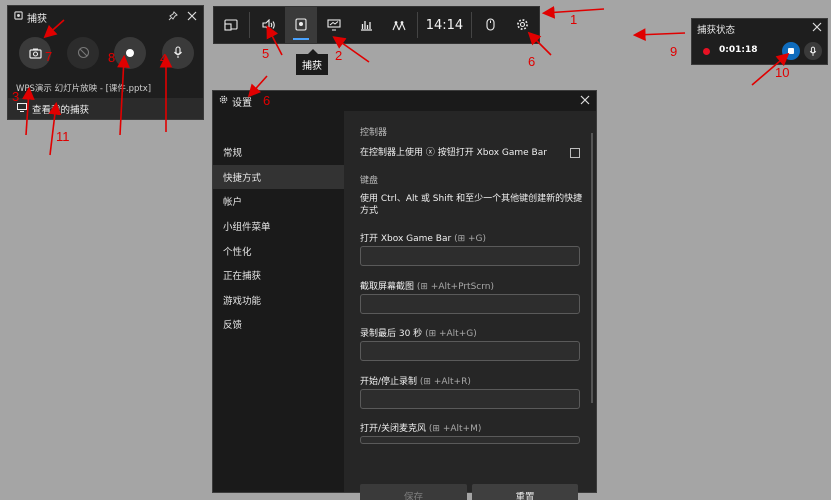 This screenshot has height=500, width=831. Describe the element at coordinates (782, 72) in the screenshot. I see `annotation-label: 10` at that location.